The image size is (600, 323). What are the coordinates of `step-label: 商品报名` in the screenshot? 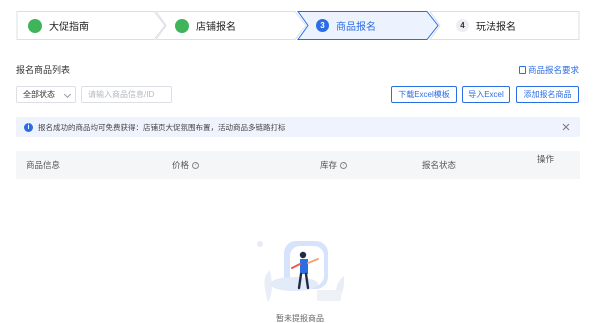 It's located at (356, 27).